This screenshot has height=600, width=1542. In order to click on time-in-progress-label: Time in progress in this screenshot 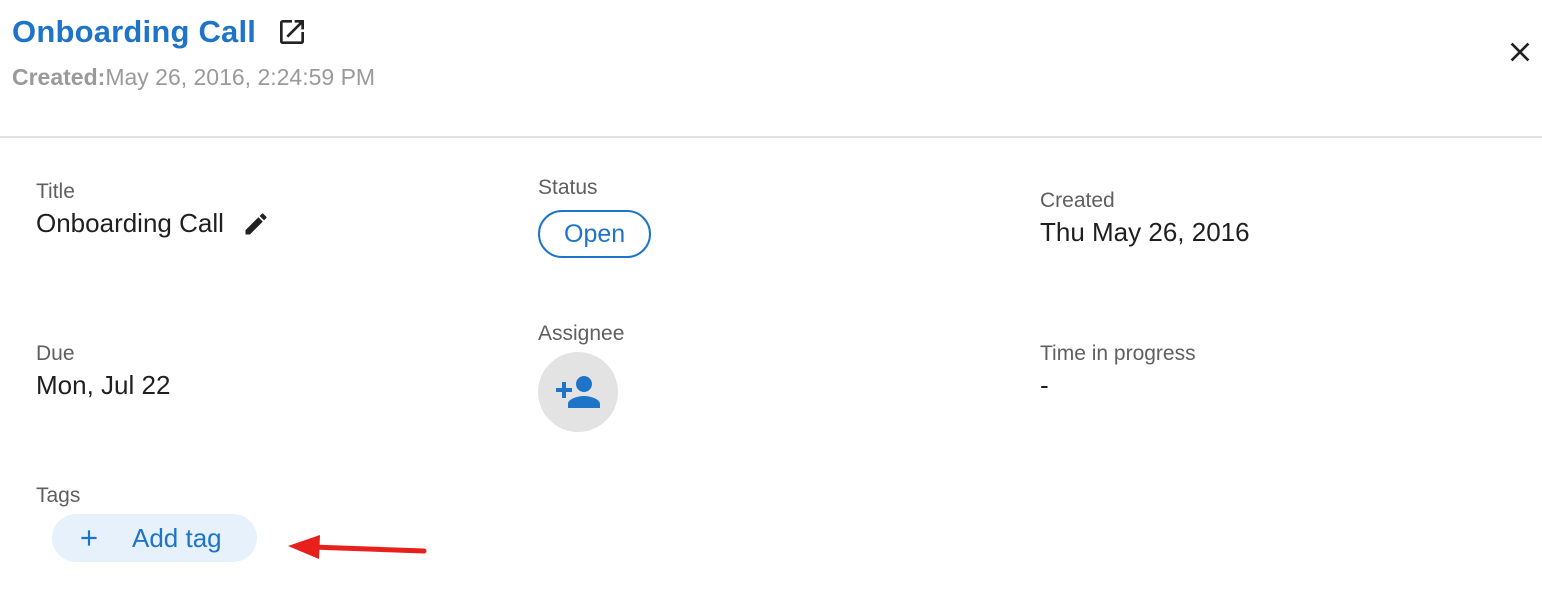, I will do `click(1118, 353)`.